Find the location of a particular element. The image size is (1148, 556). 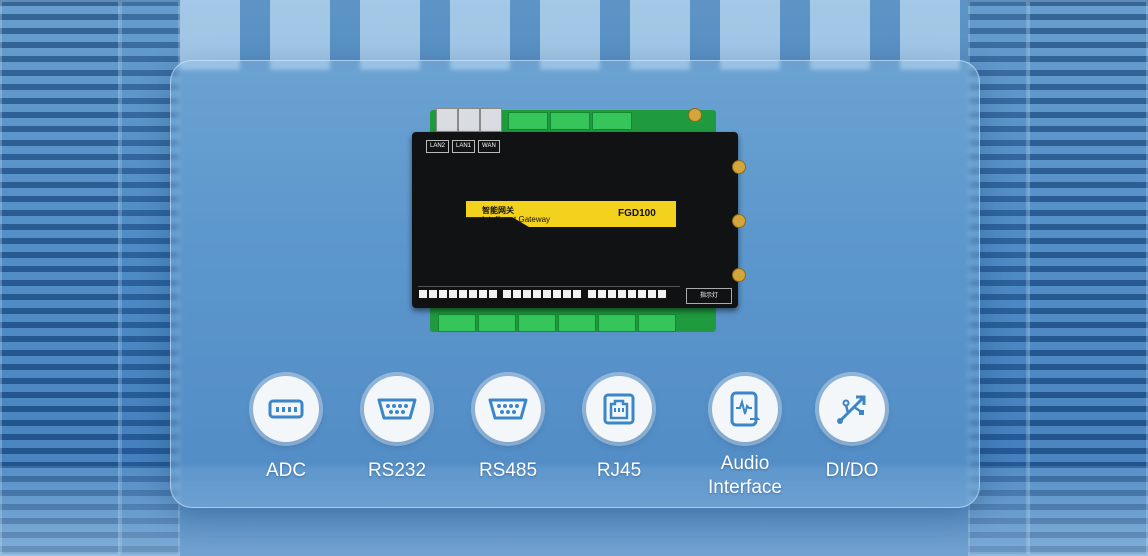

feature-adc: ADC is located at coordinates (286, 429).